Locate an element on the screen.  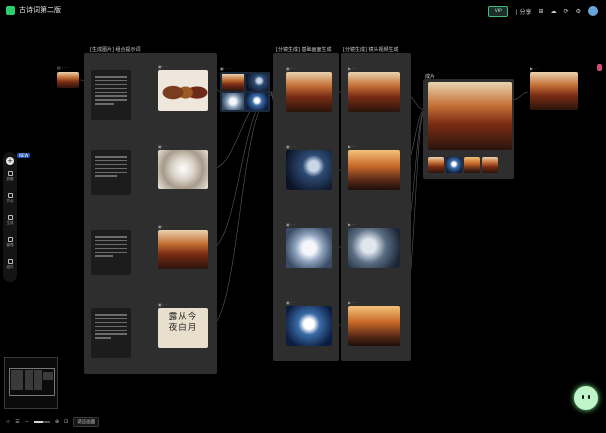
bottom-toolbar: ⊹ ☰ − ⊕ ⊡ 适应画面 is located at coordinates (53, 422).